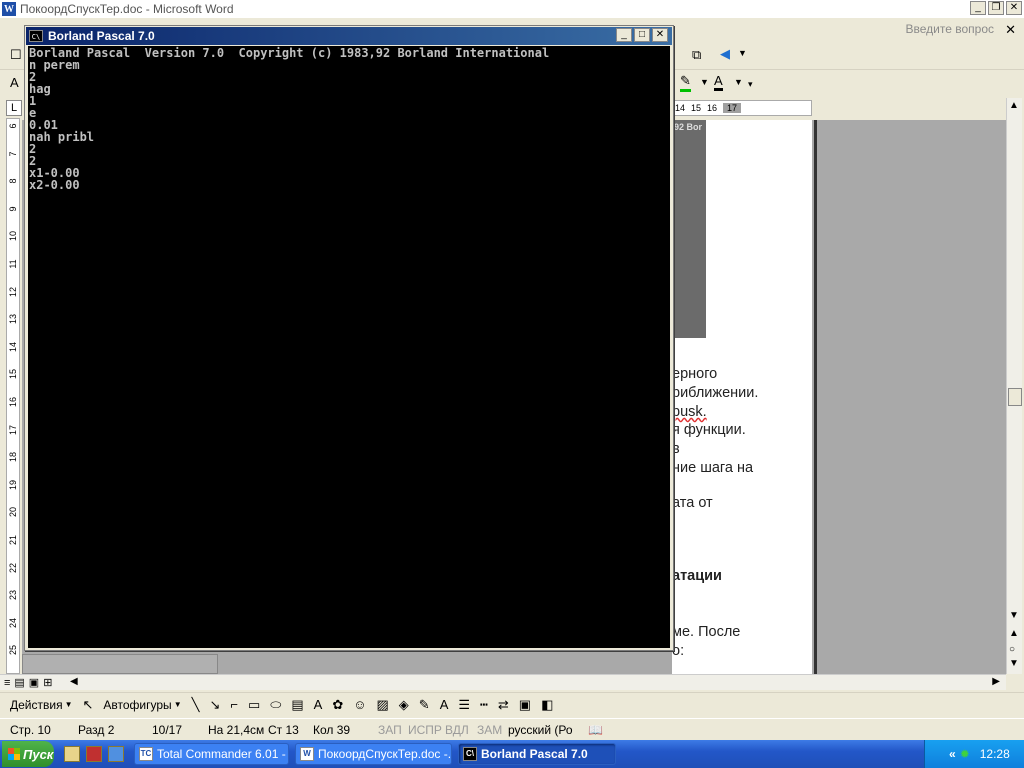  I want to click on restore-button: ❐, so click(996, 8).